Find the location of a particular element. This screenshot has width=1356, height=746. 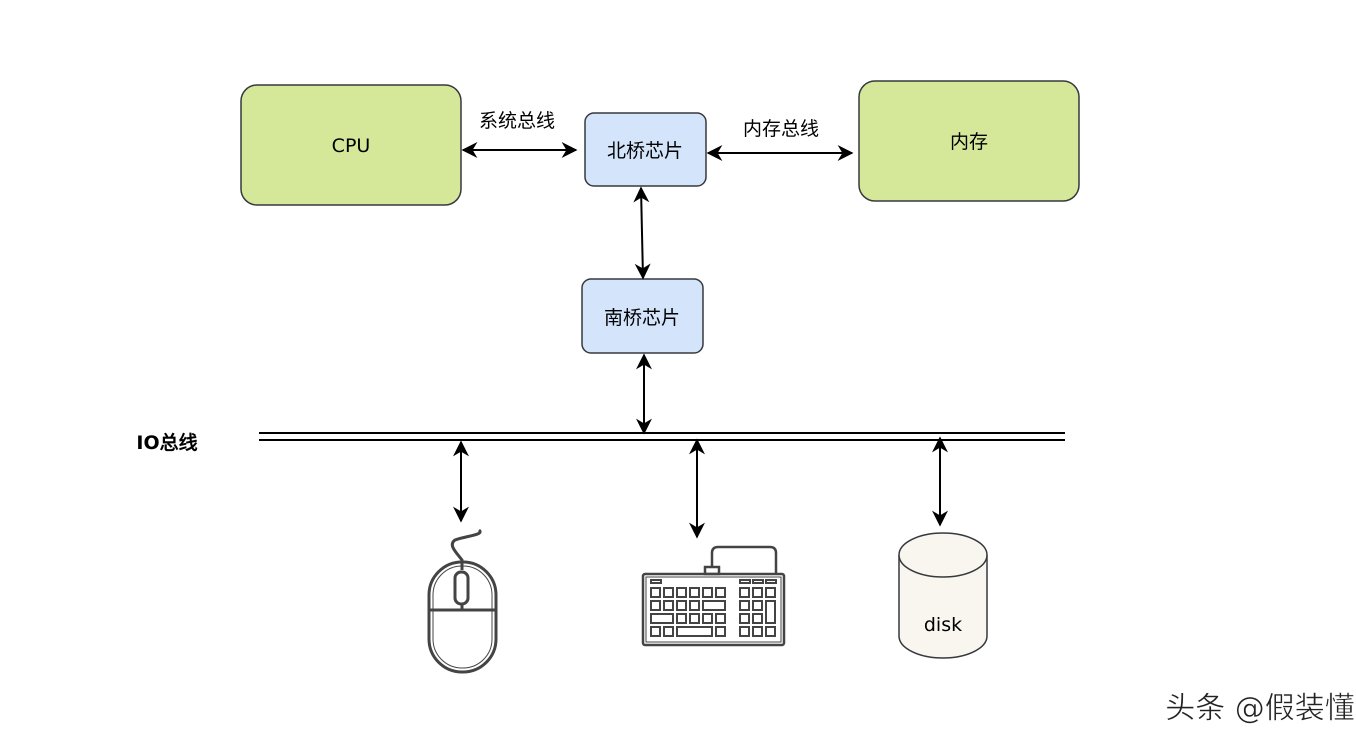

northbridge-node: 北桥芯片 is located at coordinates (645, 149).